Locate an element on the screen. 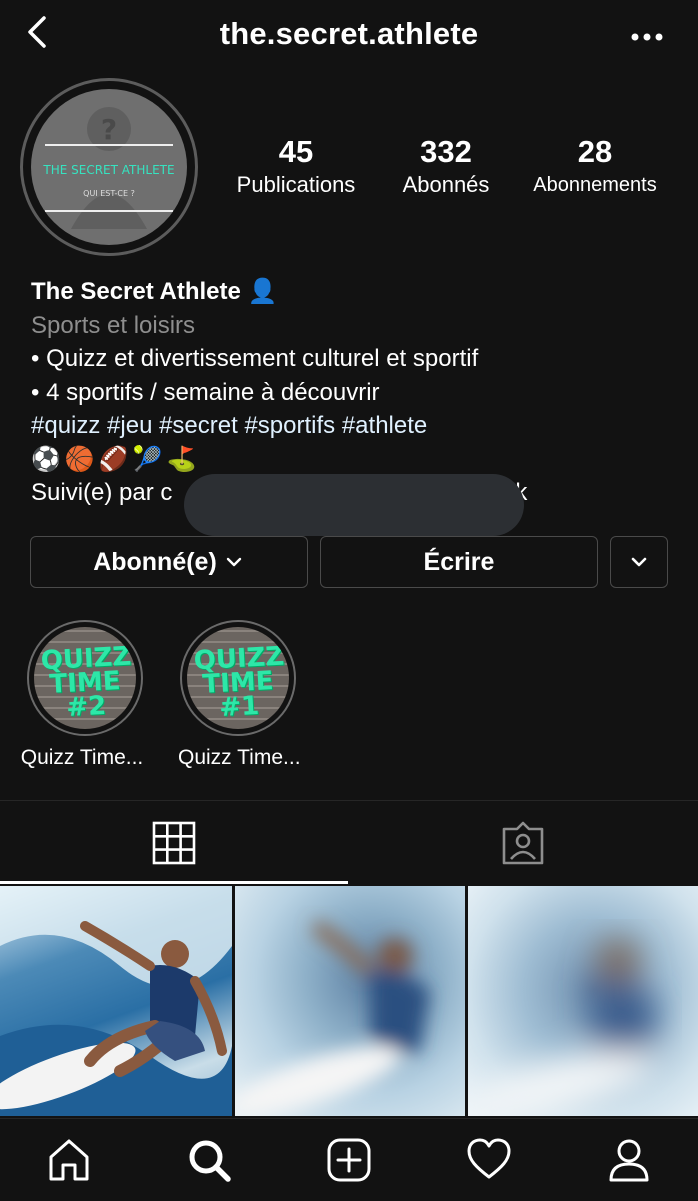 Image resolution: width=698 pixels, height=1201 pixels. bio-hashtags: #quizz #jeu #secret #sportifs #athlete is located at coordinates (229, 426).